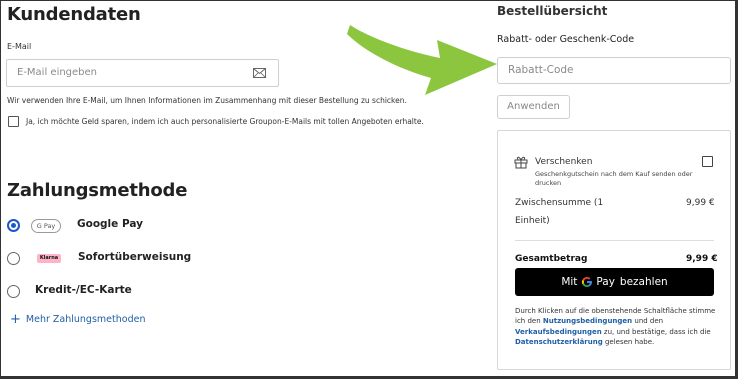  I want to click on coupon-field, so click(614, 70).